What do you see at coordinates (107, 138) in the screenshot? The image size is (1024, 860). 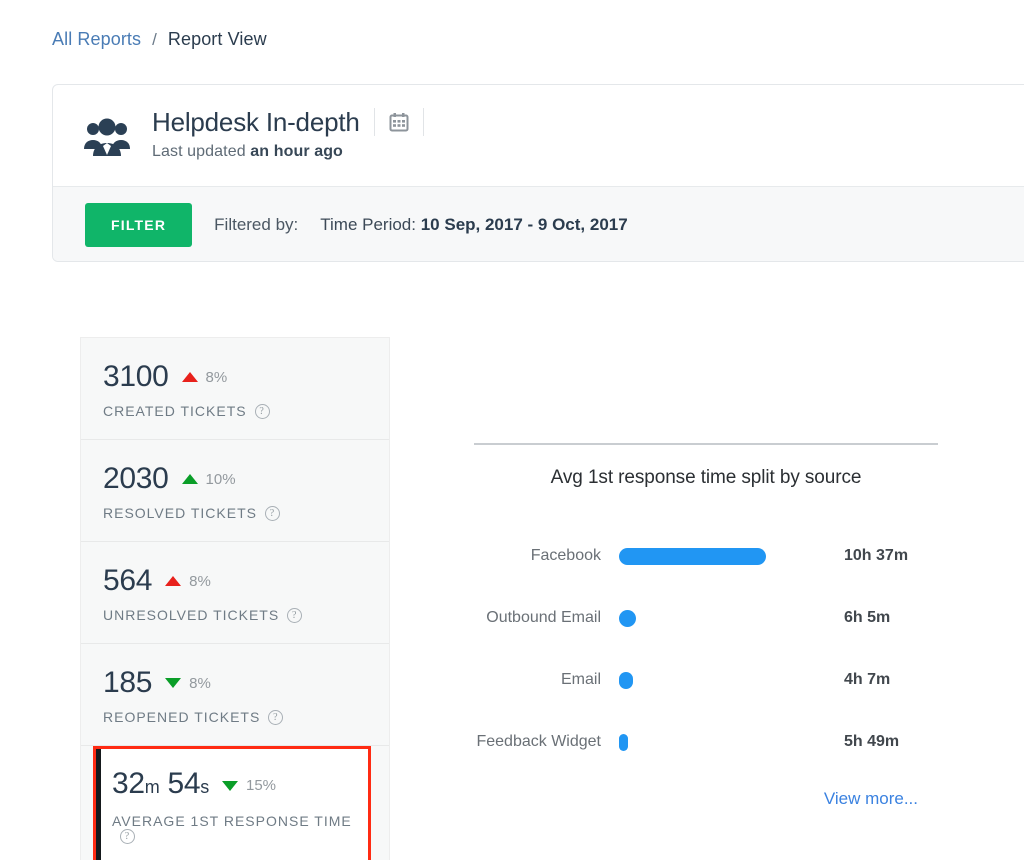 I see `team-icon` at bounding box center [107, 138].